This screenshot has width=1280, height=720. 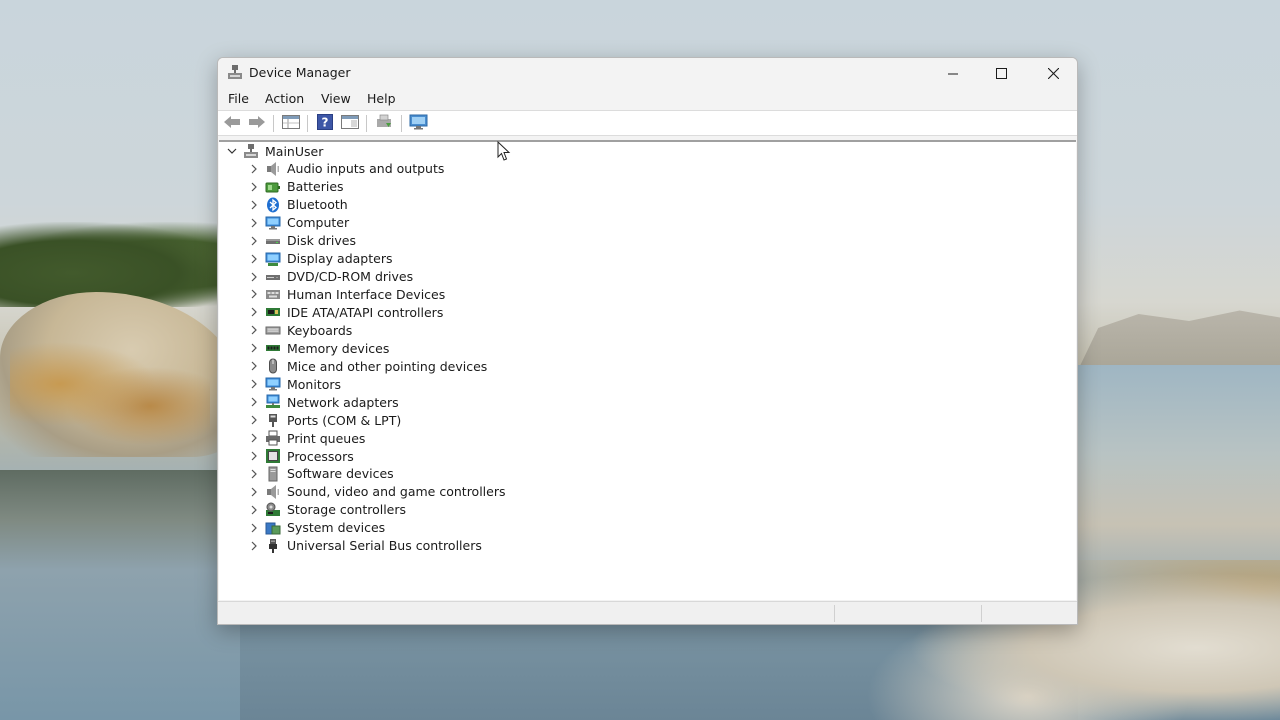 What do you see at coordinates (647, 73) in the screenshot?
I see `title-bar: Device Manager` at bounding box center [647, 73].